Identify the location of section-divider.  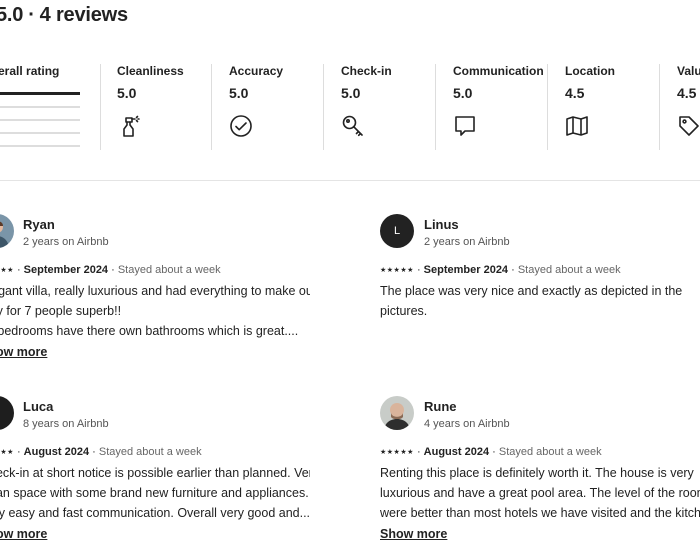
(350, 180).